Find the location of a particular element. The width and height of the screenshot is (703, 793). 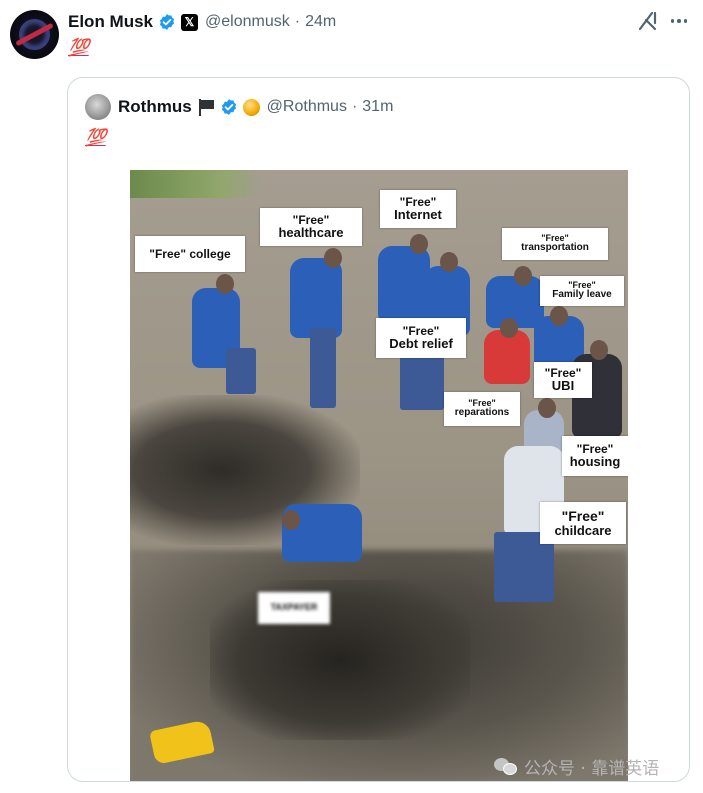

sign-free-ubi: "Free" UBI is located at coordinates (563, 380).